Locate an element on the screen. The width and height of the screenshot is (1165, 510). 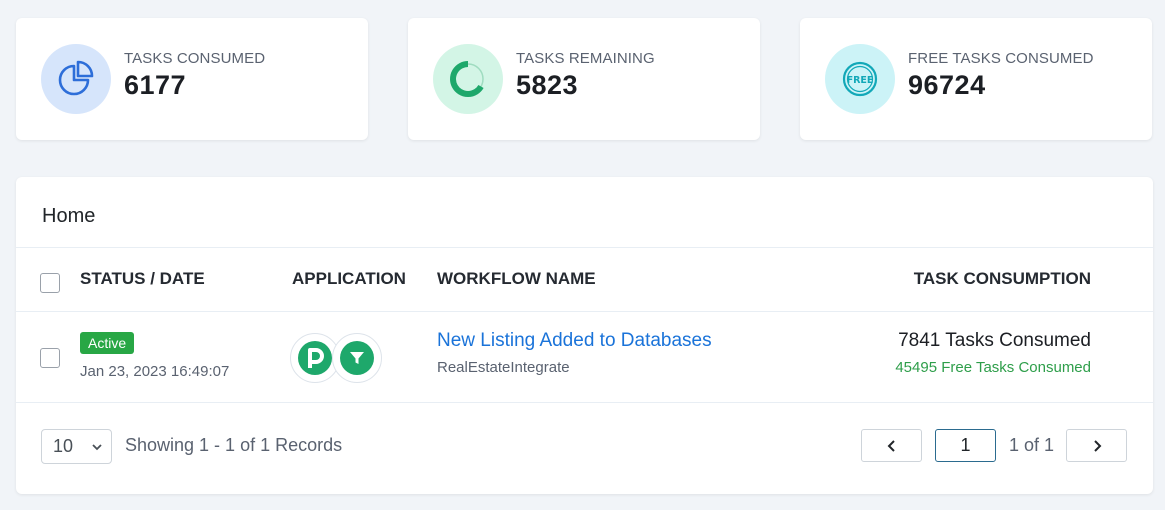
column-header-application: APPLICATION is located at coordinates (349, 279).